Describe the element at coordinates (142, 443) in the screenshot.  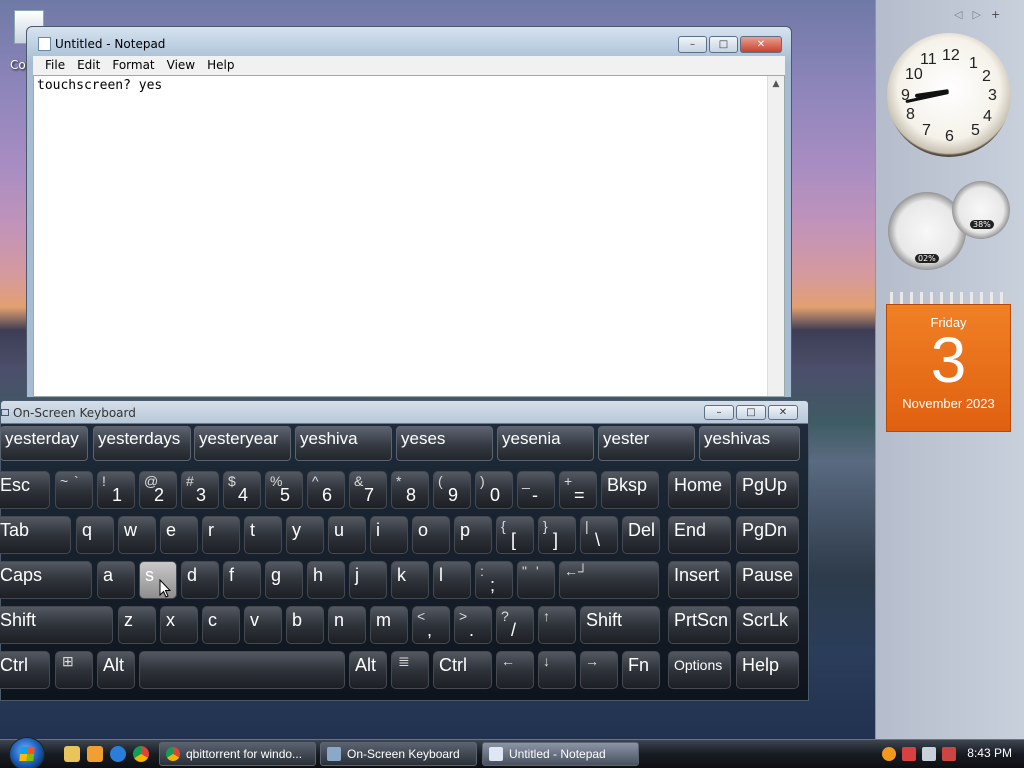
I see `suggestion-2: yesterdays` at that location.